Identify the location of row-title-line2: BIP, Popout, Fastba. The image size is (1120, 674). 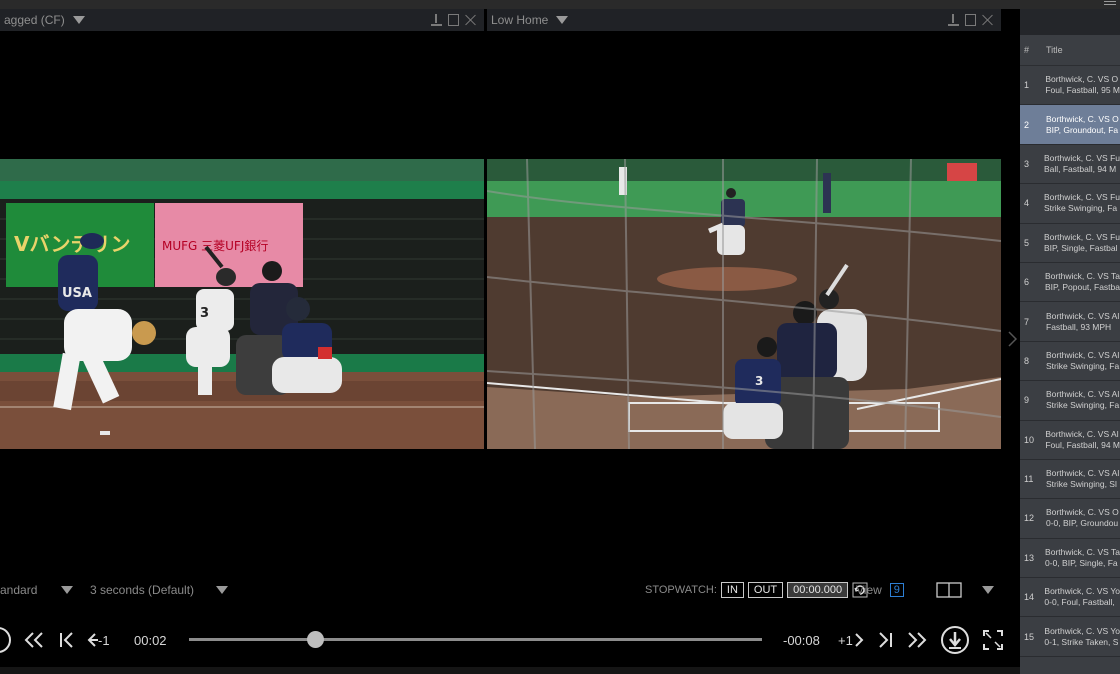
(1082, 287).